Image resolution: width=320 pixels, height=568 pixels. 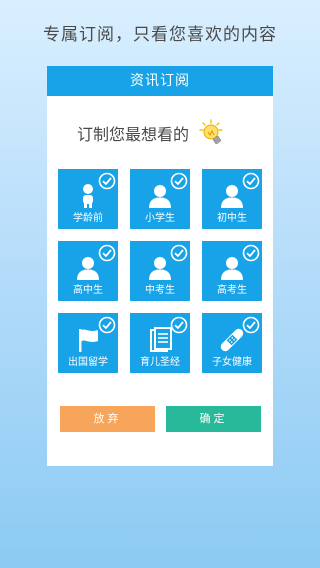 What do you see at coordinates (160, 81) in the screenshot?
I see `card-title: 资讯订阅` at bounding box center [160, 81].